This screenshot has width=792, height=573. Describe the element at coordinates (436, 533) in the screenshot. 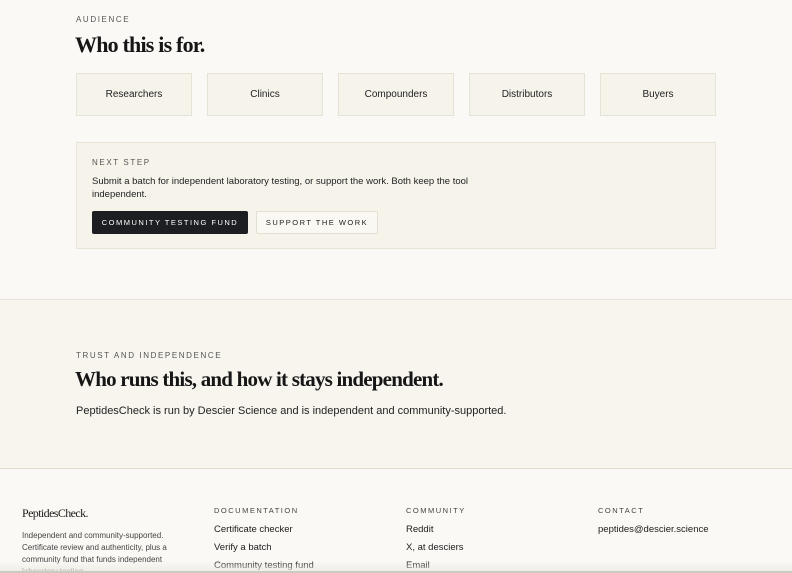

I see `footer-link-reddit: Reddit` at that location.